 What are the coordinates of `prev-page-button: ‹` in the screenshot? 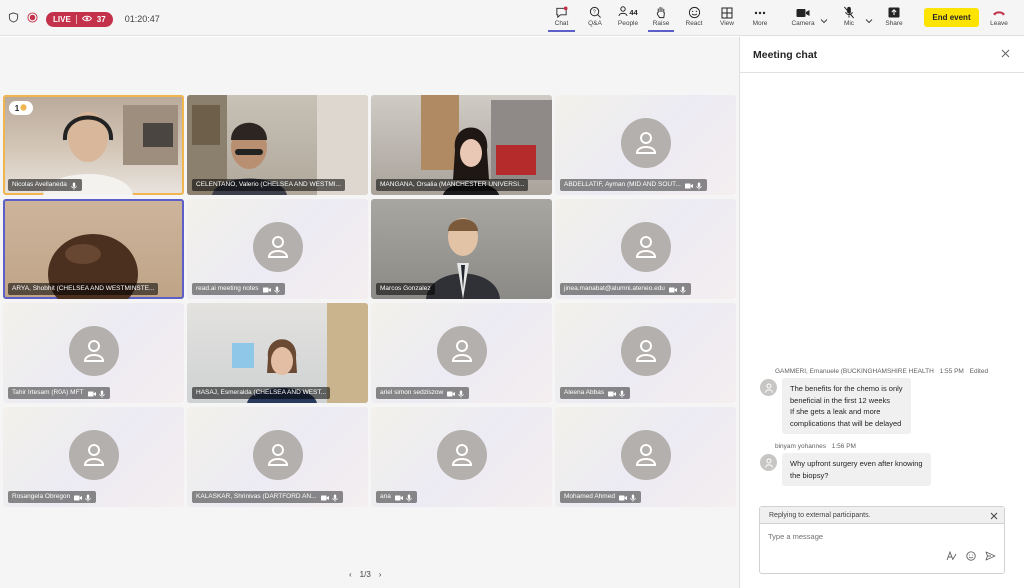 It's located at (350, 574).